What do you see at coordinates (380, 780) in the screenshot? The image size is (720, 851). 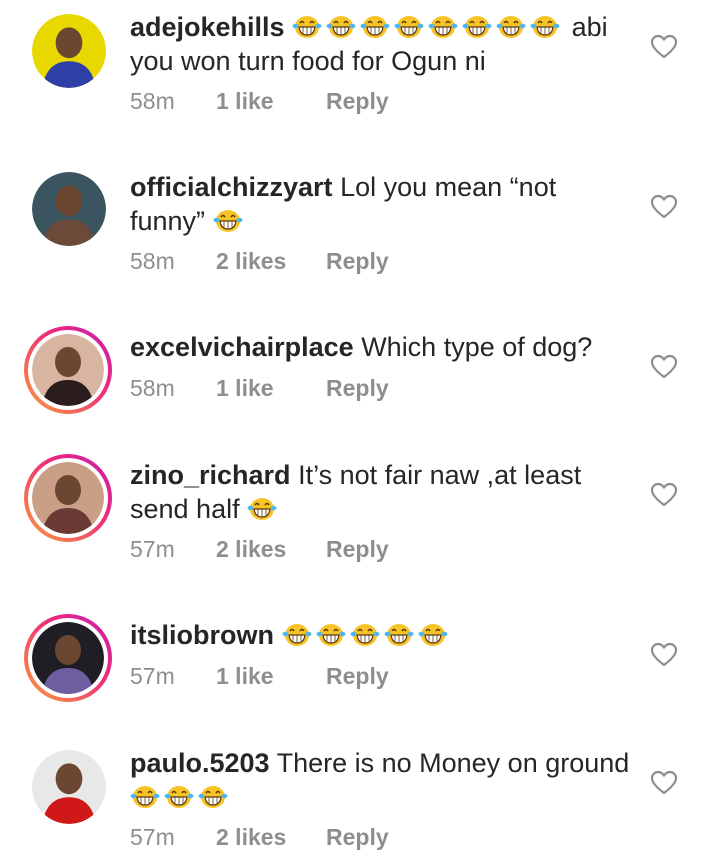 I see `comment-text: paulo.5203 There is no Money on ground` at bounding box center [380, 780].